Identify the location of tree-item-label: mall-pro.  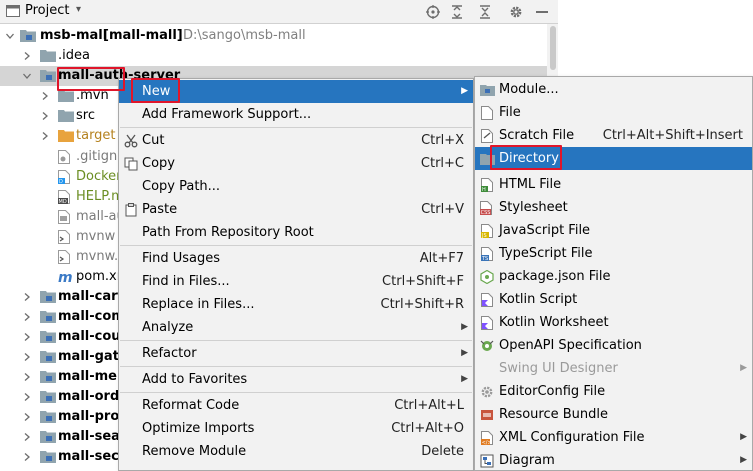
(89, 416).